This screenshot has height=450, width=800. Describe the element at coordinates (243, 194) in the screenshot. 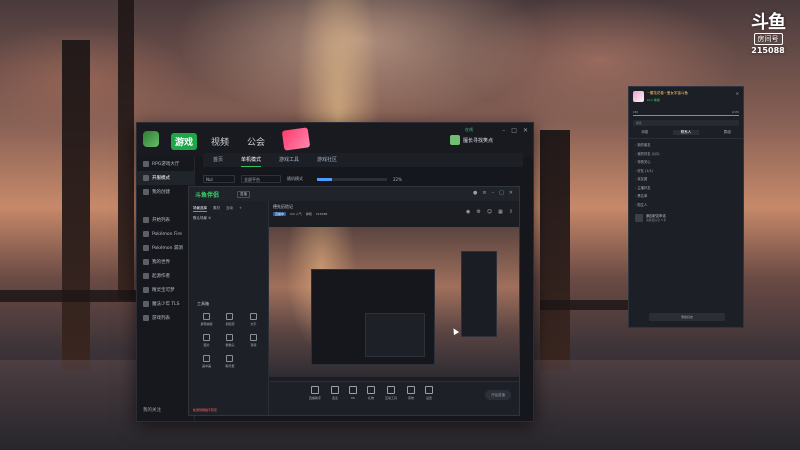

I see `client-tag: 直播` at that location.